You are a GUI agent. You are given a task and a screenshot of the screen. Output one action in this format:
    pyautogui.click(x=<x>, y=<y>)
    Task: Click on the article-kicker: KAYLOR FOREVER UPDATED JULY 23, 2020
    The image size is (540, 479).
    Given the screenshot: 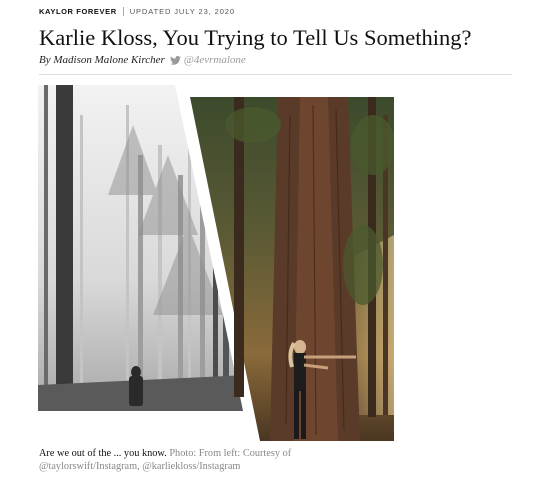 What is the action you would take?
    pyautogui.click(x=137, y=11)
    